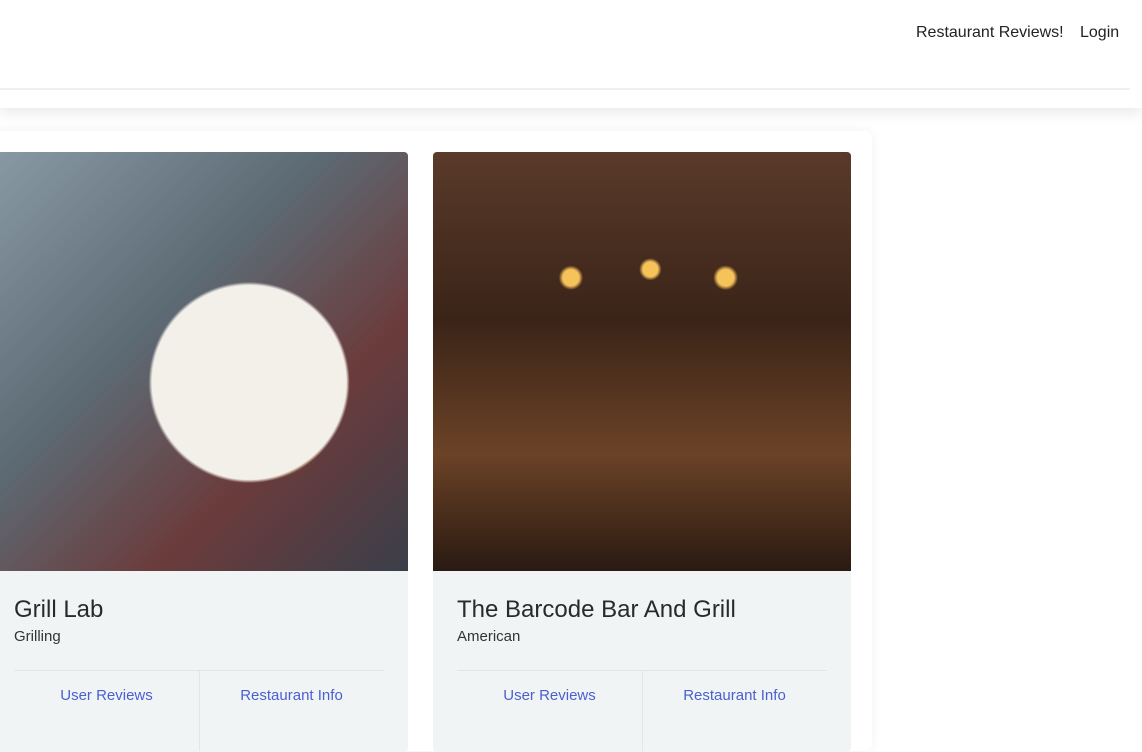  What do you see at coordinates (990, 33) in the screenshot?
I see `restaurant-reviews-link: Restaurant Reviews!` at bounding box center [990, 33].